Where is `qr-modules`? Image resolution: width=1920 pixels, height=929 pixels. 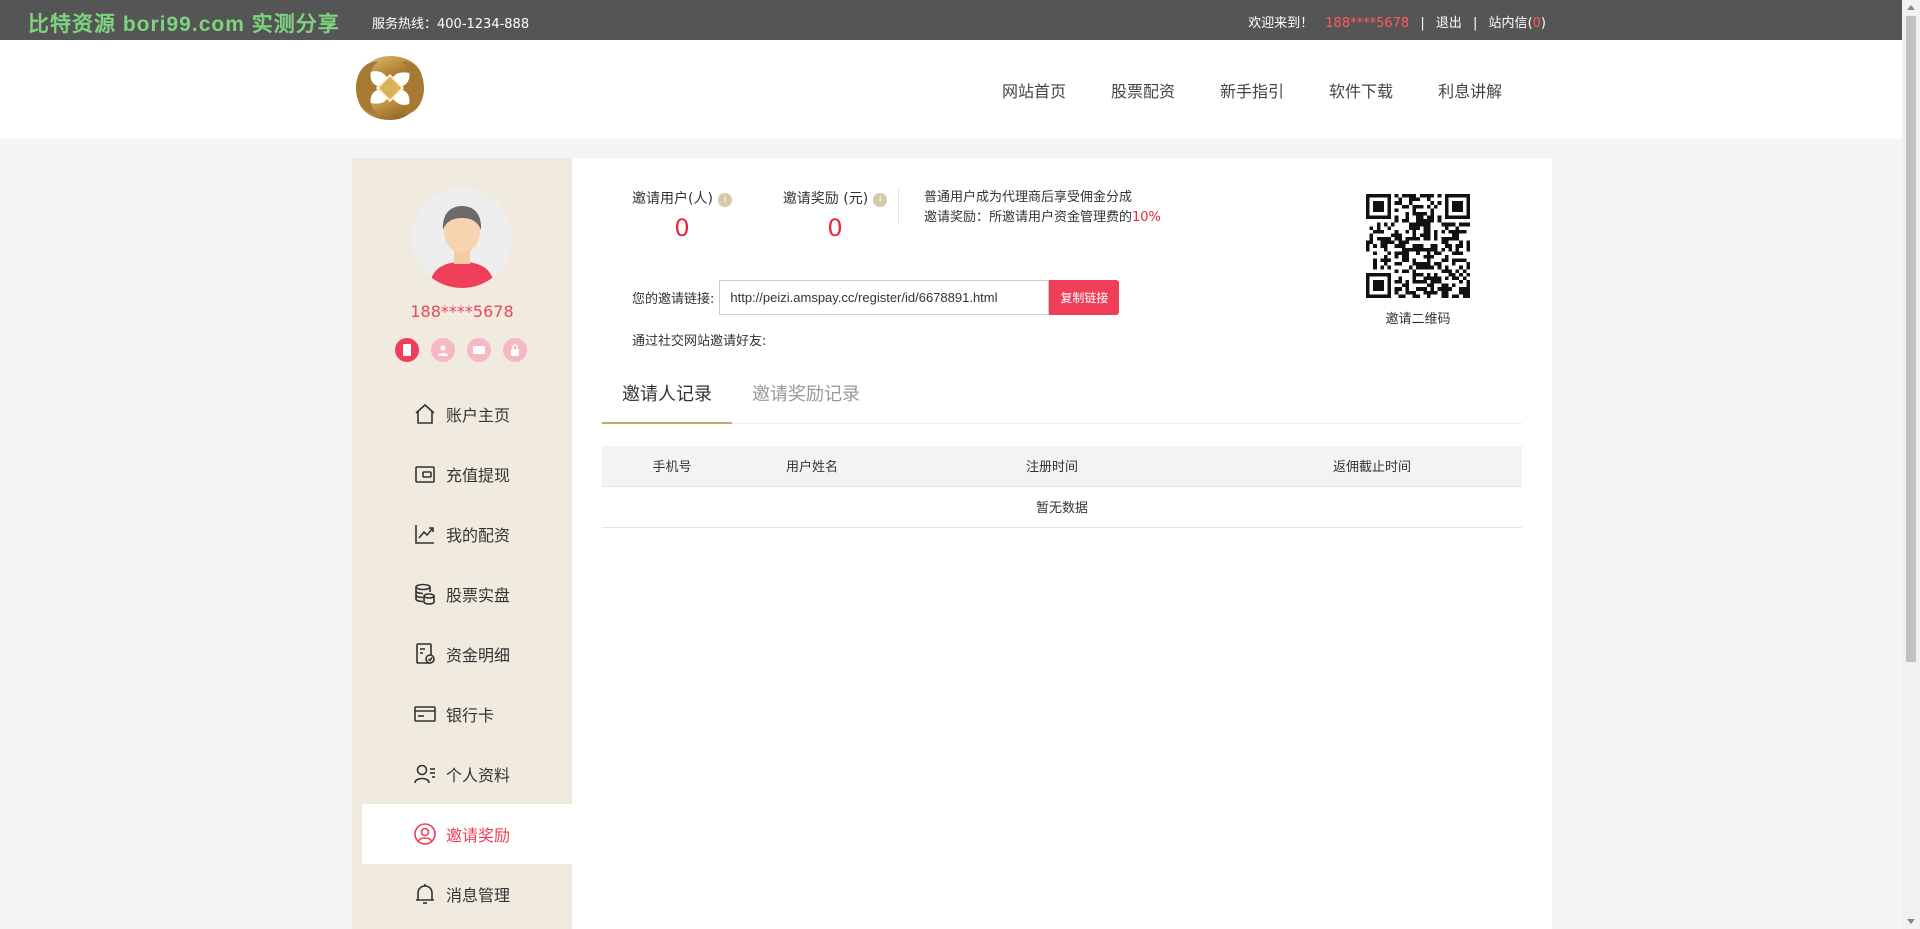
qr-modules is located at coordinates (1418, 246).